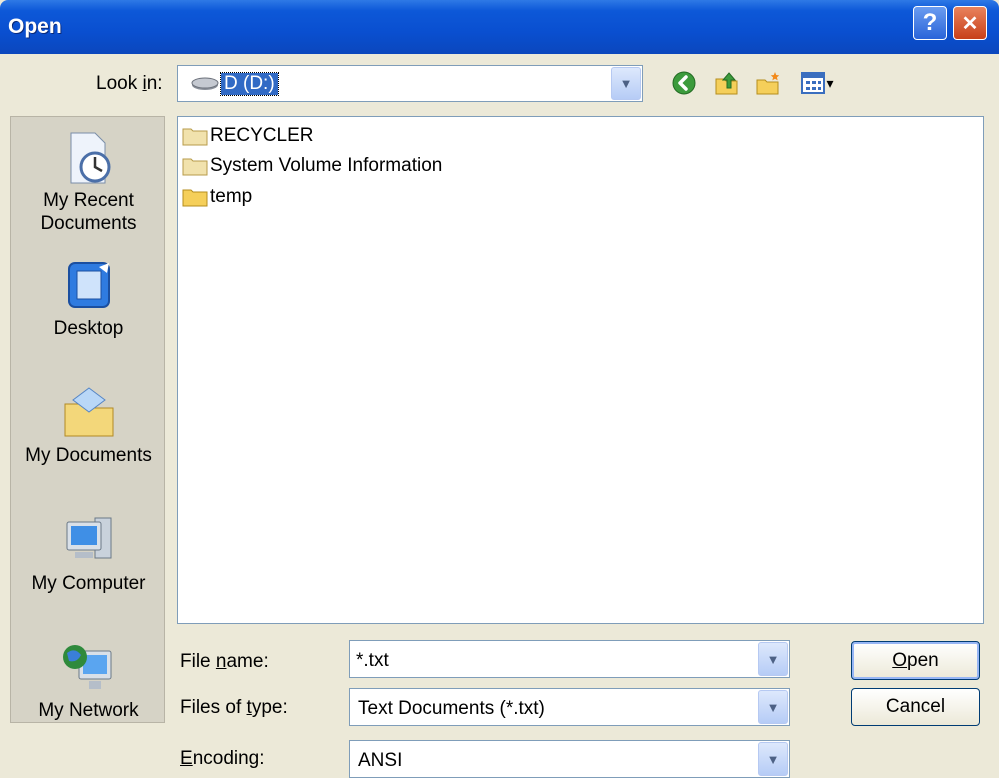 Image resolution: width=999 pixels, height=778 pixels. Describe the element at coordinates (247, 136) in the screenshot. I see `list-item: RECYCLER` at that location.